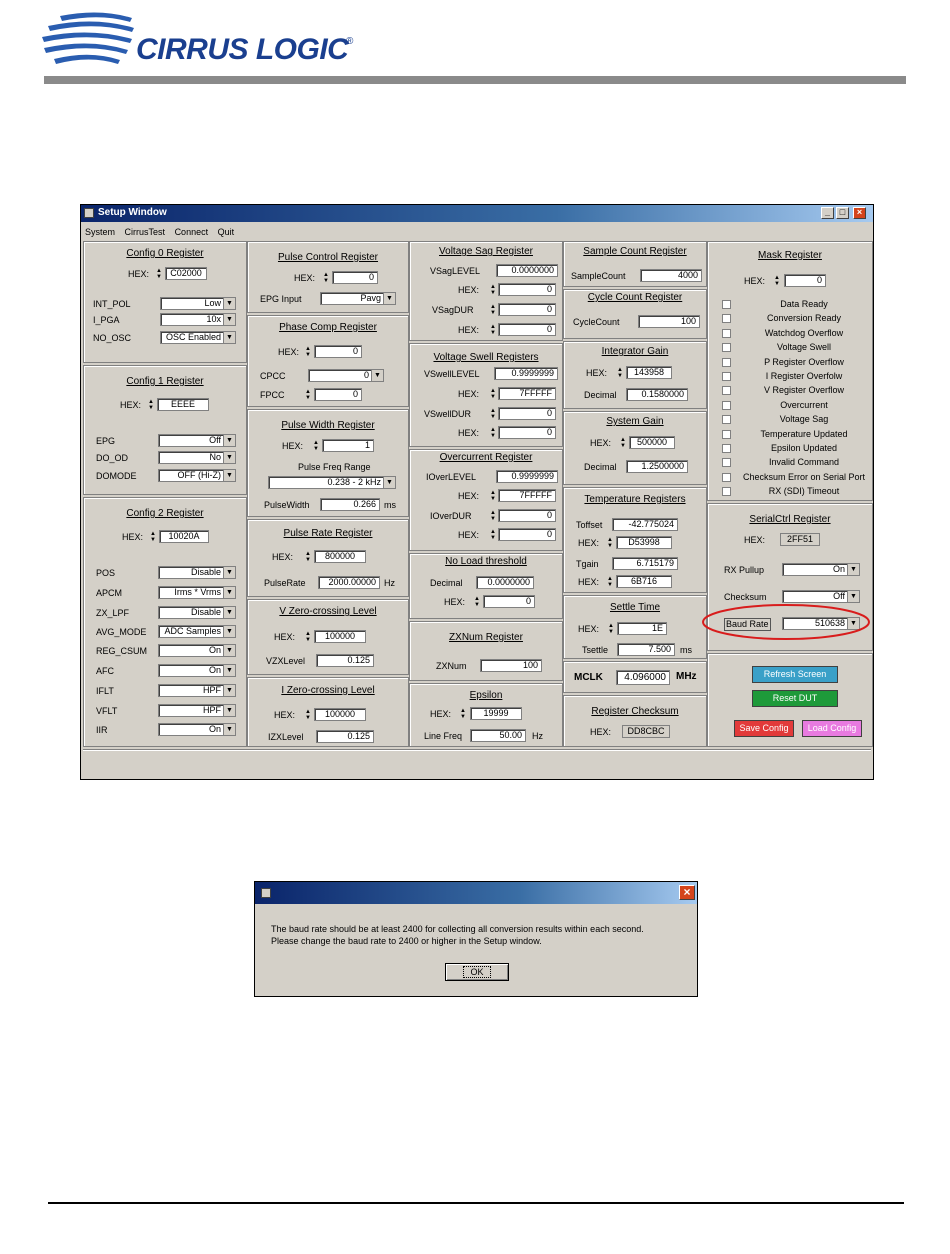 The width and height of the screenshot is (950, 1254). Describe the element at coordinates (644, 542) in the screenshot. I see `temp-hex1-field: D53998` at that location.